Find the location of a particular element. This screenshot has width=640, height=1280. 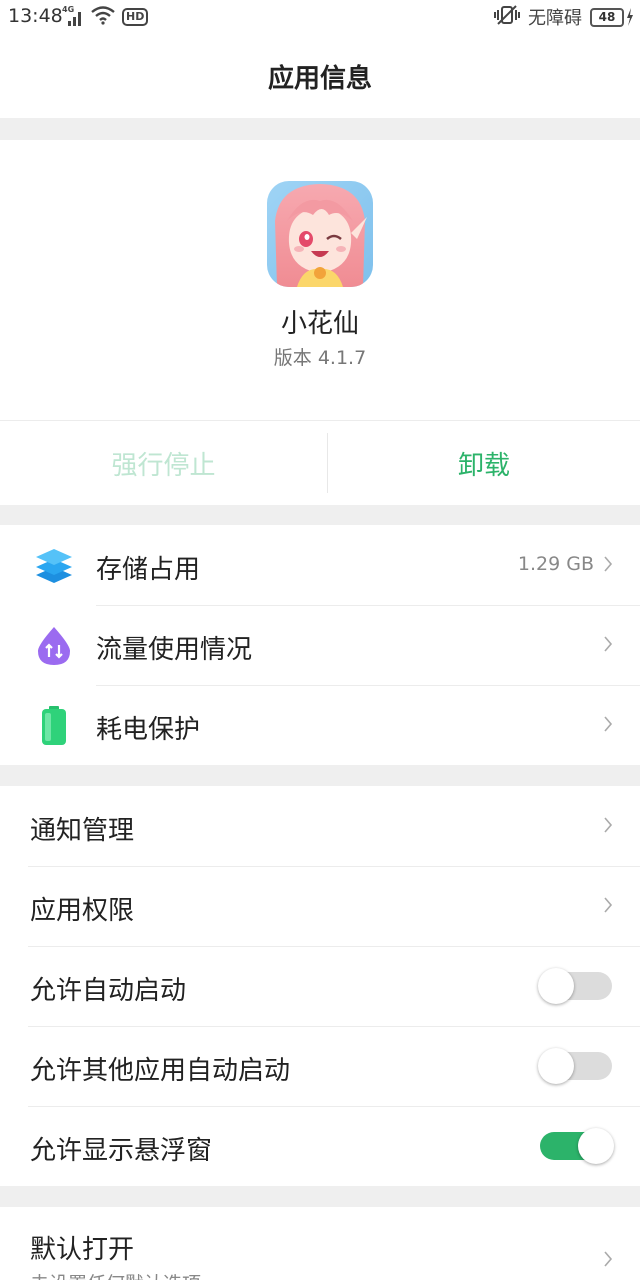

battery-level: 48 is located at coordinates (607, 17).